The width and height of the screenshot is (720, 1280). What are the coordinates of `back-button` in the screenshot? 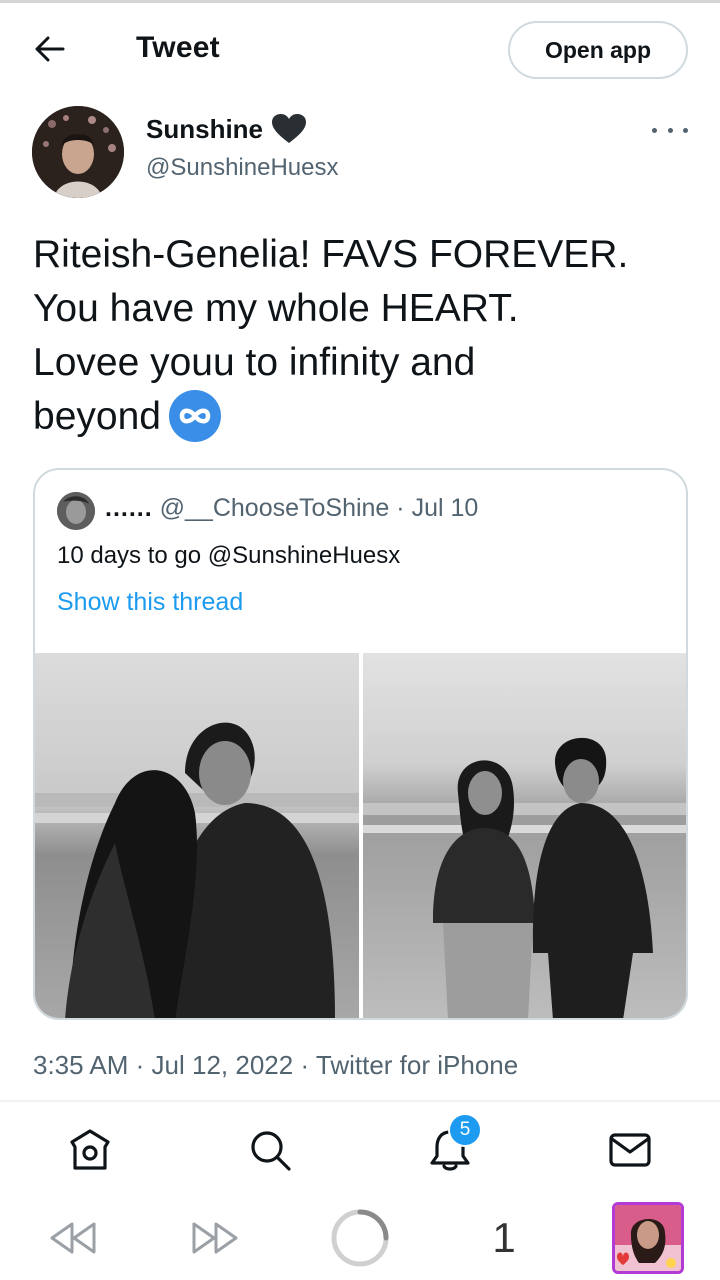 It's located at (50, 49).